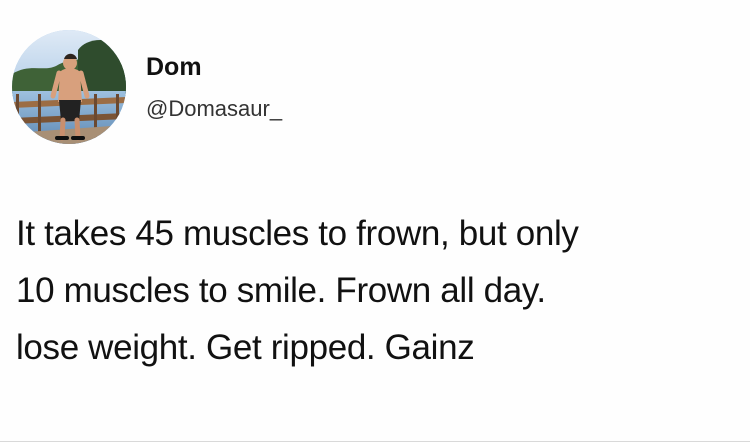 The image size is (750, 442). What do you see at coordinates (297, 233) in the screenshot?
I see `tweet-text-line-1: It takes 45 muscles to frown, but only` at bounding box center [297, 233].